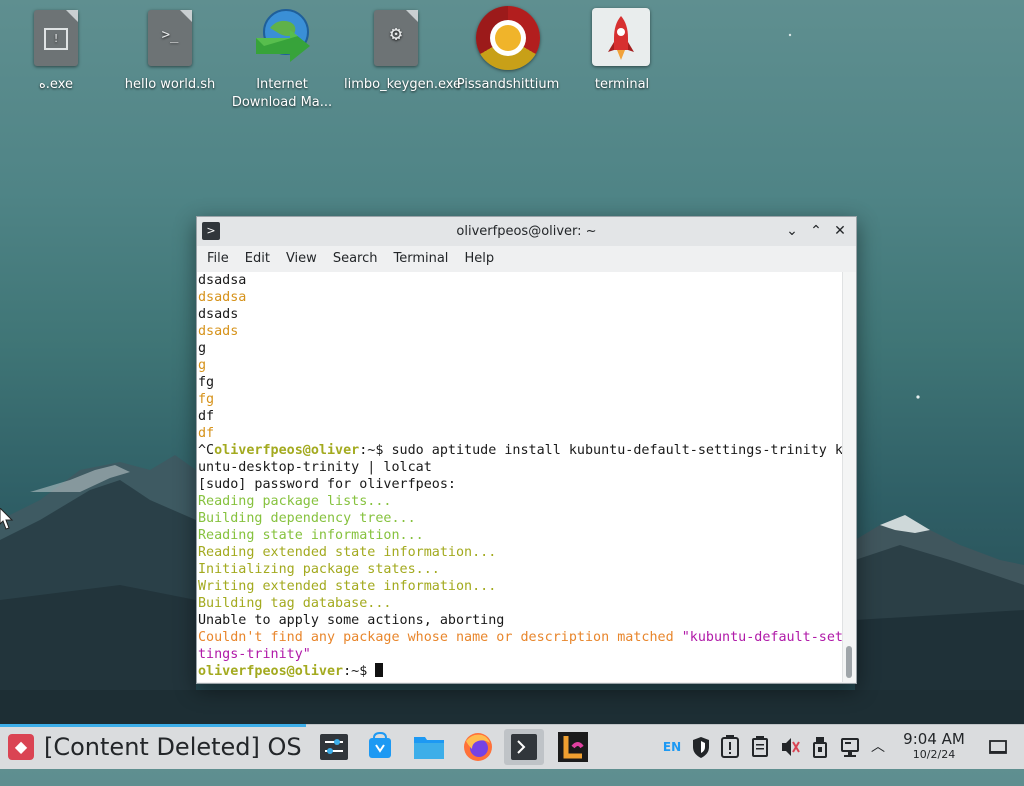 The width and height of the screenshot is (1024, 786). I want to click on chromium-icon, so click(508, 38).